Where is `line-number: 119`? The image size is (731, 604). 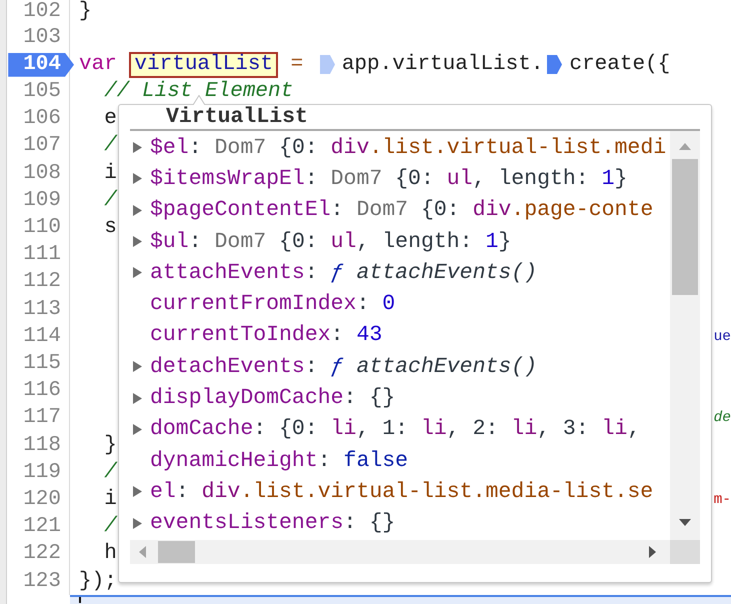
line-number: 119 is located at coordinates (42, 473).